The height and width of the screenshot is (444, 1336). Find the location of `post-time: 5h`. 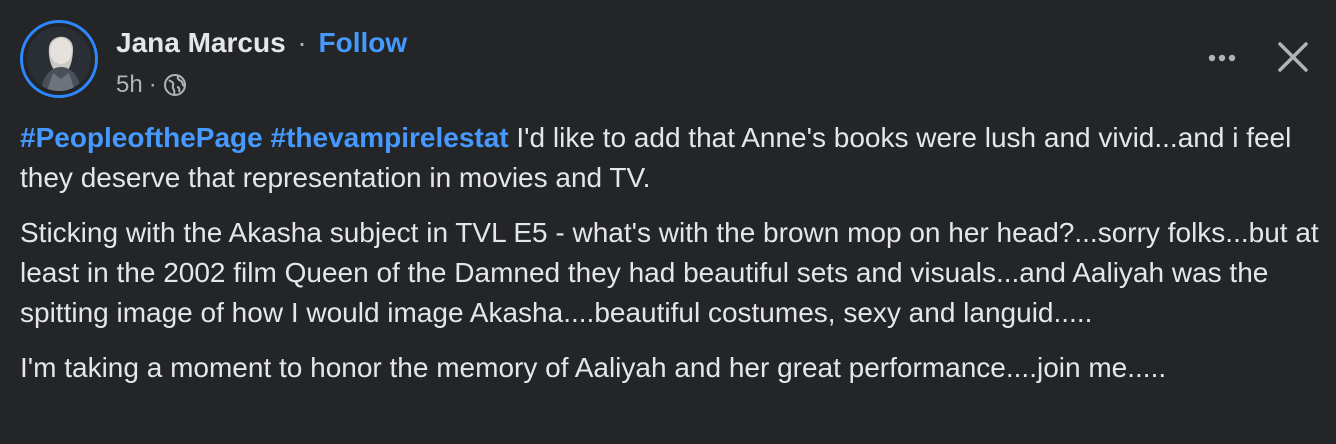

post-time: 5h is located at coordinates (129, 85).